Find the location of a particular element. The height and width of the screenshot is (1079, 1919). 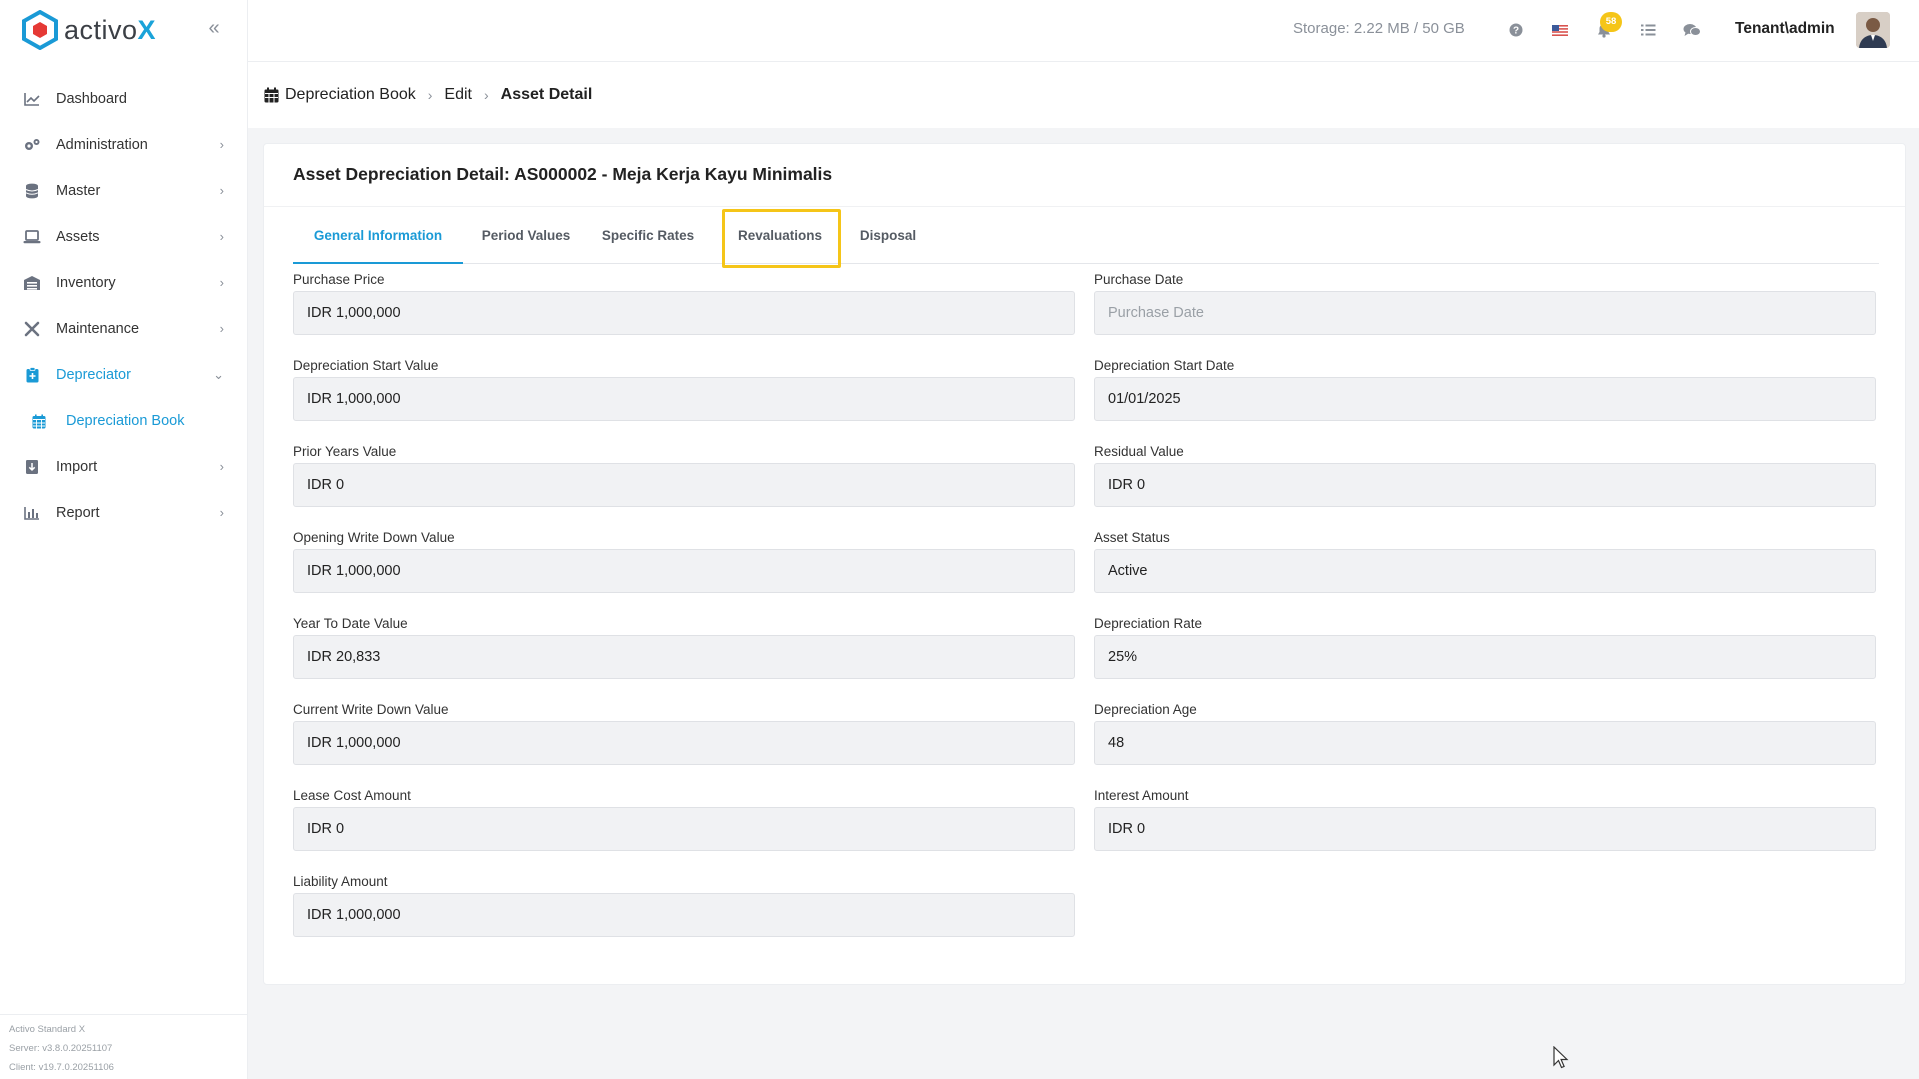

field-asset-status: Asset Status Active is located at coordinates (1485, 561).